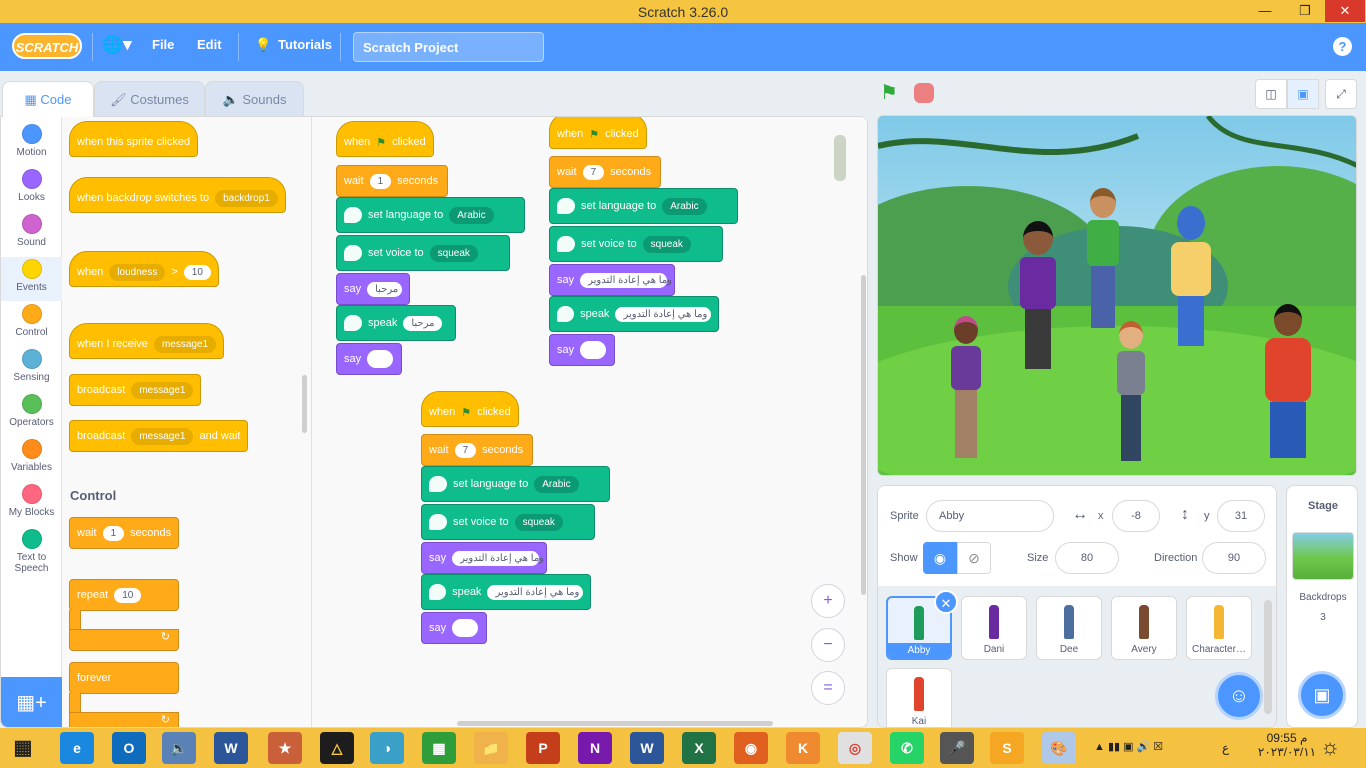  Describe the element at coordinates (470, 409) in the screenshot. I see `script3-when-flag-clicked: when ⚑ clicked` at that location.